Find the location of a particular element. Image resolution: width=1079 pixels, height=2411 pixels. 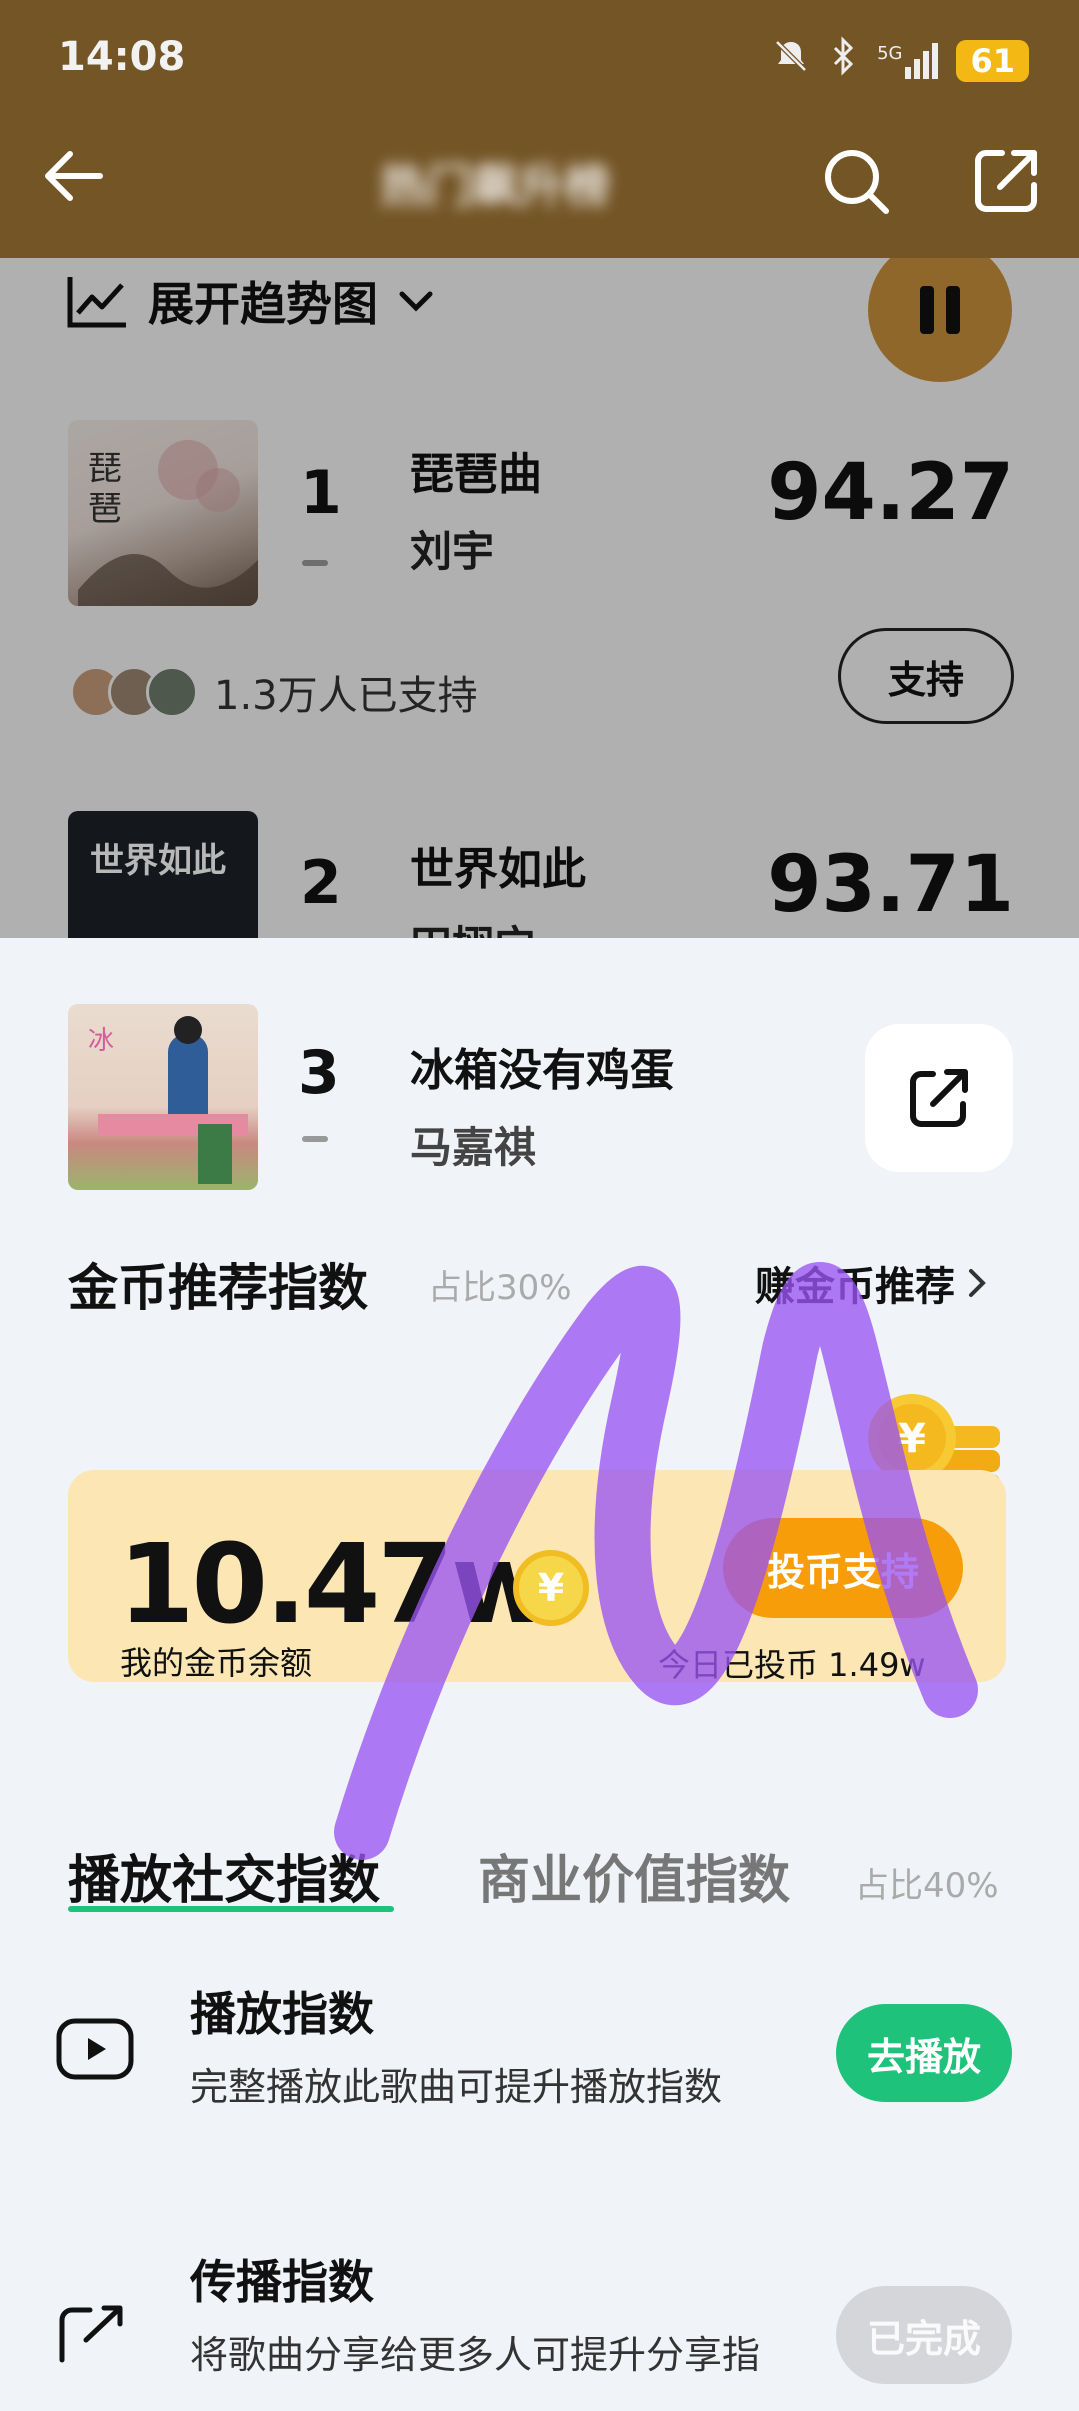

svg-text: 冰 is located at coordinates (101, 1041).